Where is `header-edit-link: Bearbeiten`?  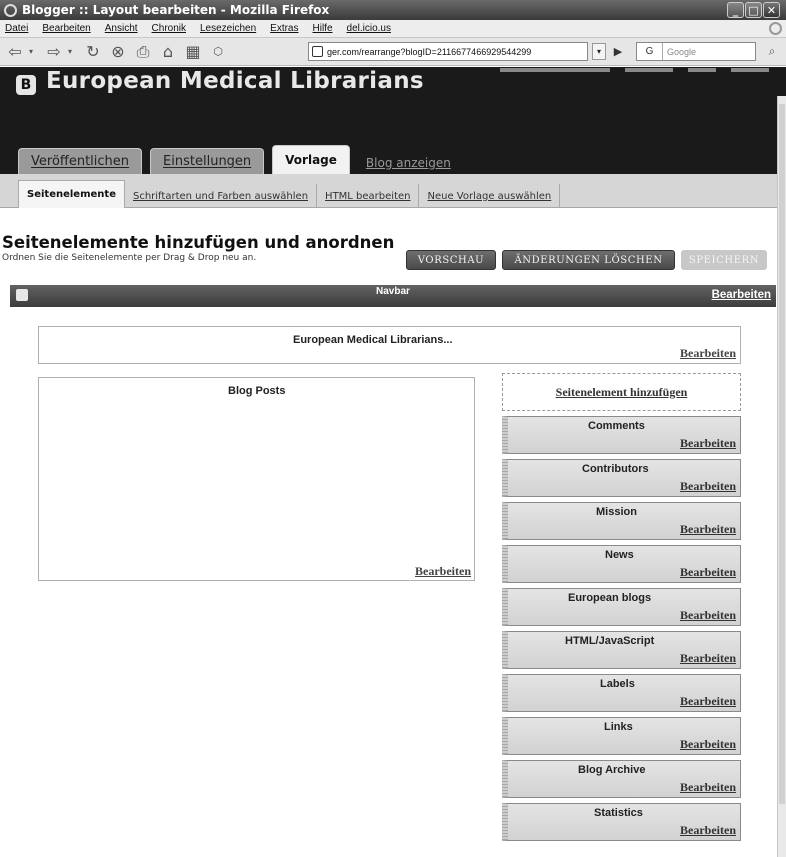
header-edit-link: Bearbeiten is located at coordinates (708, 353).